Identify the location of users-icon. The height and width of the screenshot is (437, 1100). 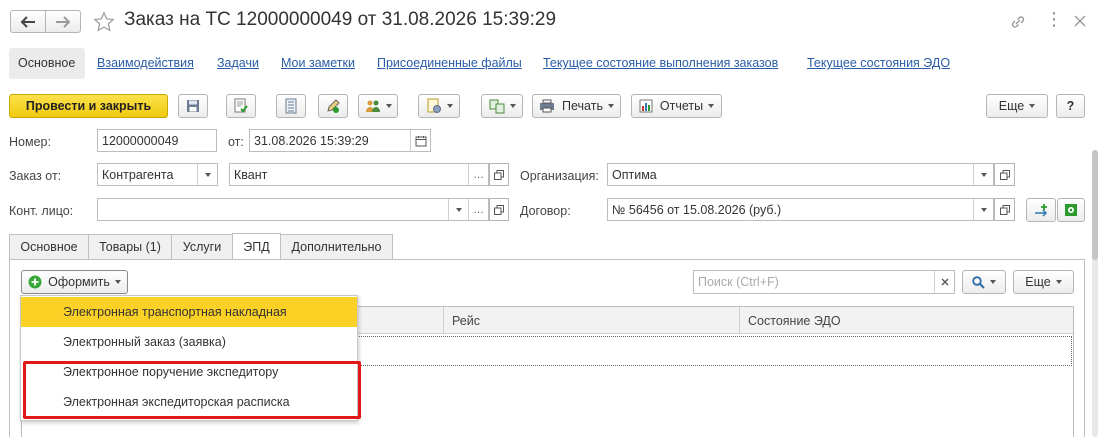
(372, 106).